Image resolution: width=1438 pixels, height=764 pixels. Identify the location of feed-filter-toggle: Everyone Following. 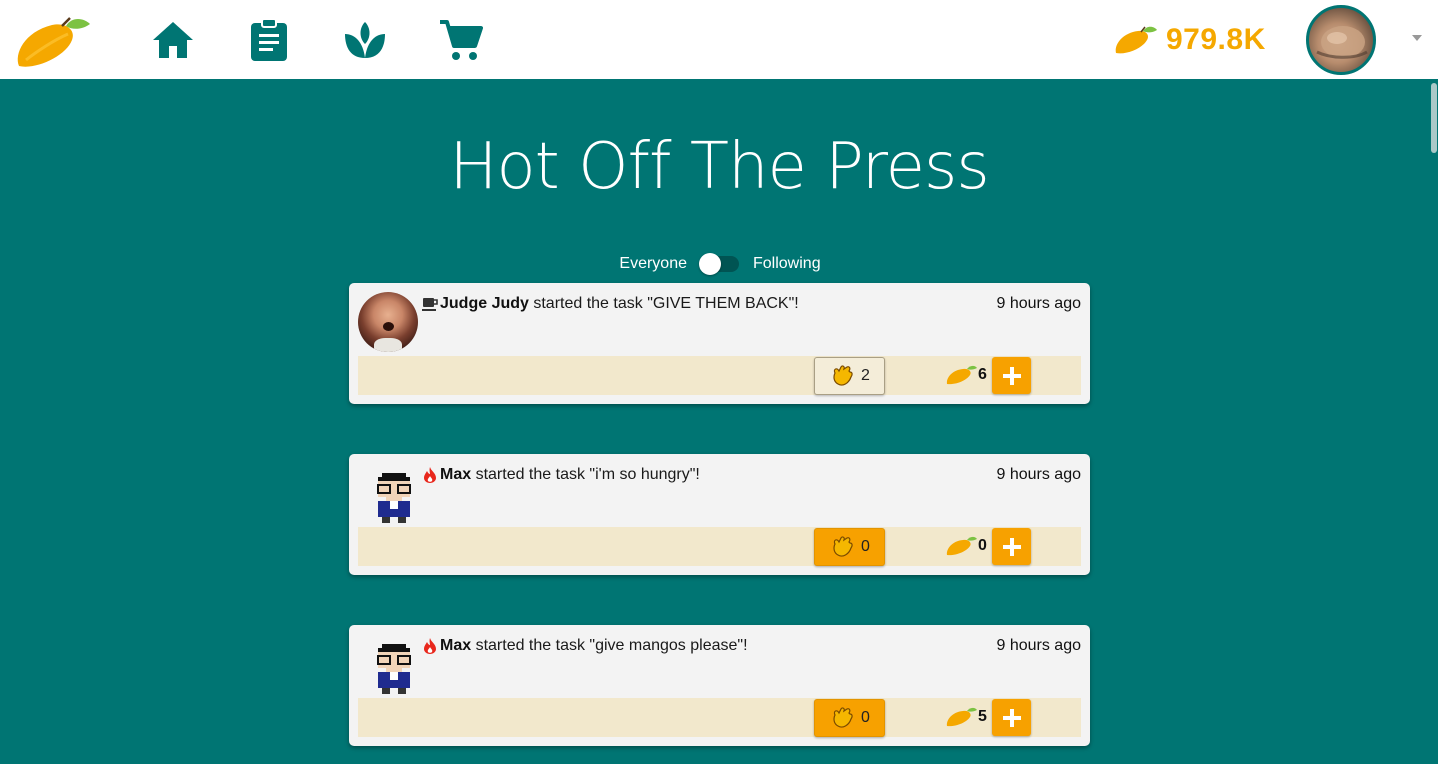
(720, 264).